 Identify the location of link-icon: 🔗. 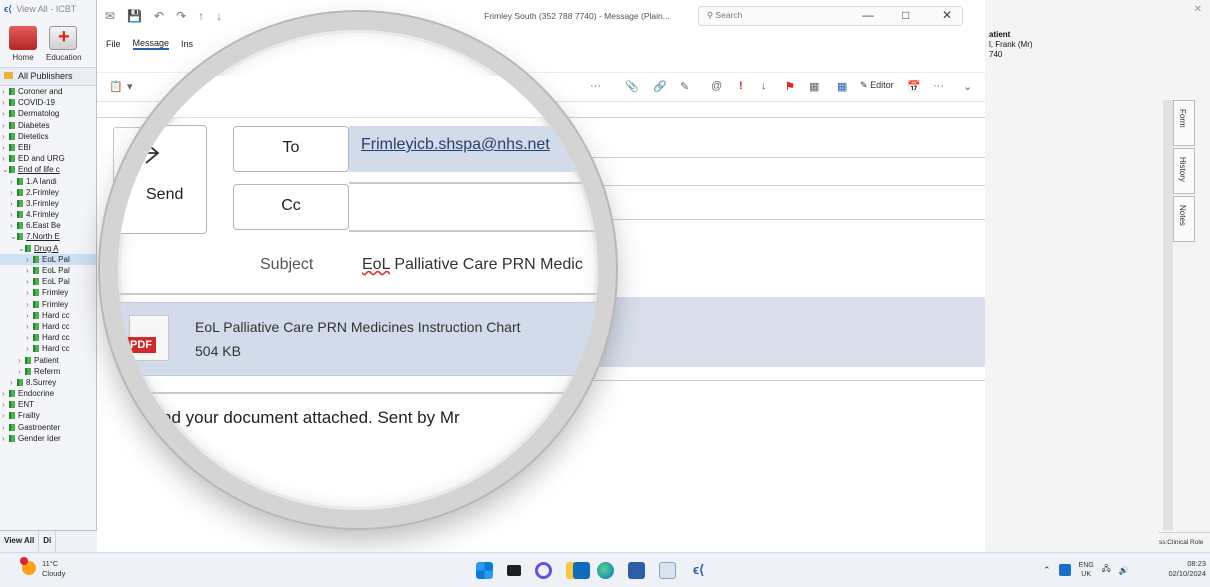
(660, 86).